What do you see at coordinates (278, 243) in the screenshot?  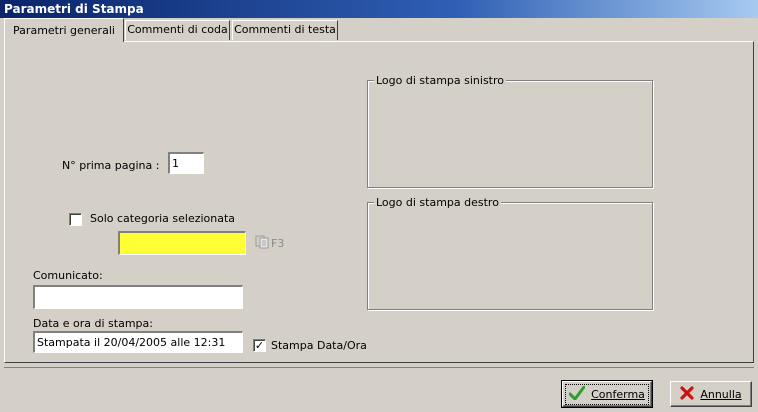 I see `f3-shortcut-label: F3` at bounding box center [278, 243].